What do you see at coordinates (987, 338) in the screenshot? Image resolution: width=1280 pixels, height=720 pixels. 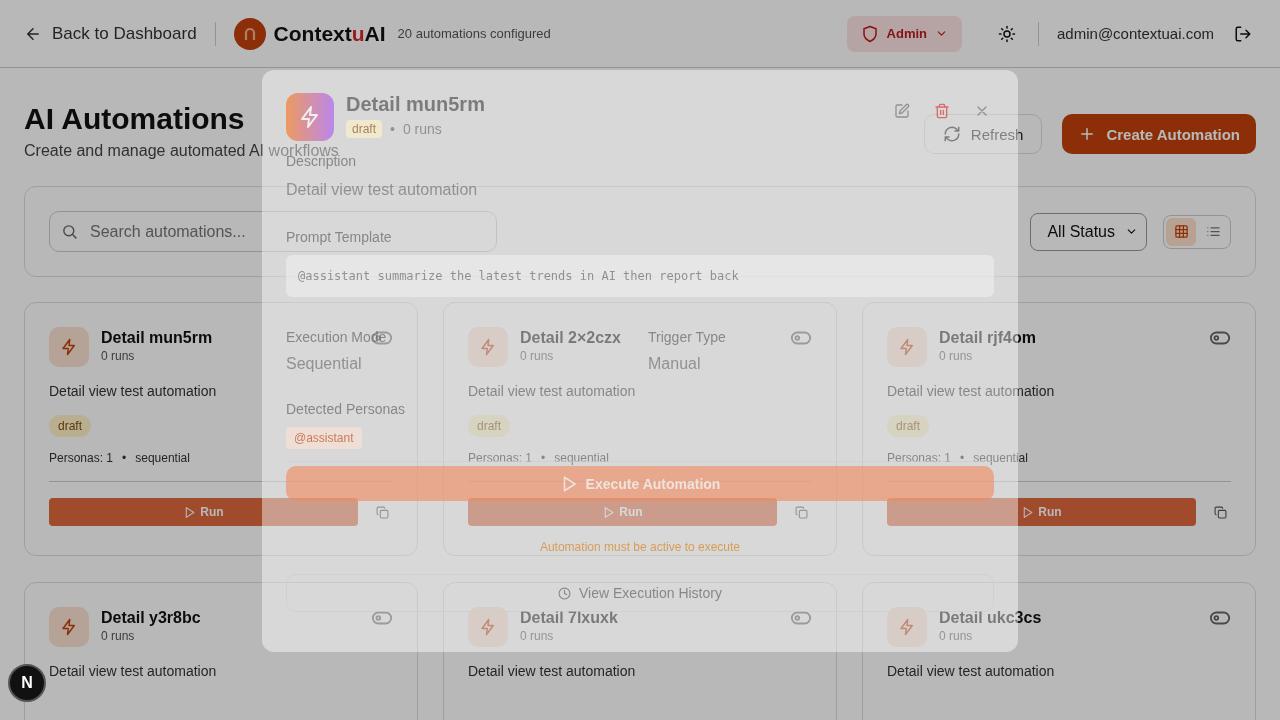 I see `automation-name: Detail rjf4om` at bounding box center [987, 338].